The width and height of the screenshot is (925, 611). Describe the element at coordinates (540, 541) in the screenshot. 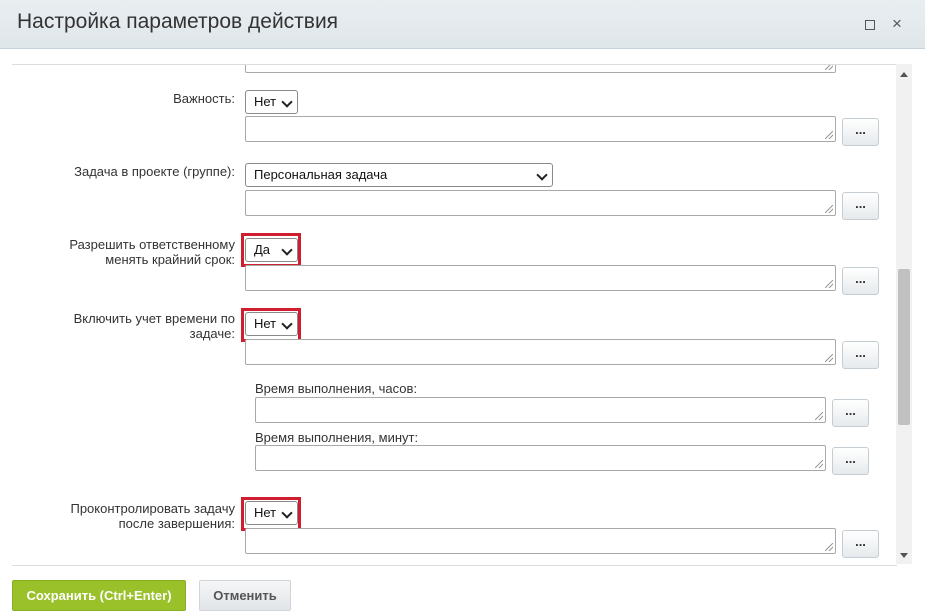

I see `control-textarea` at that location.